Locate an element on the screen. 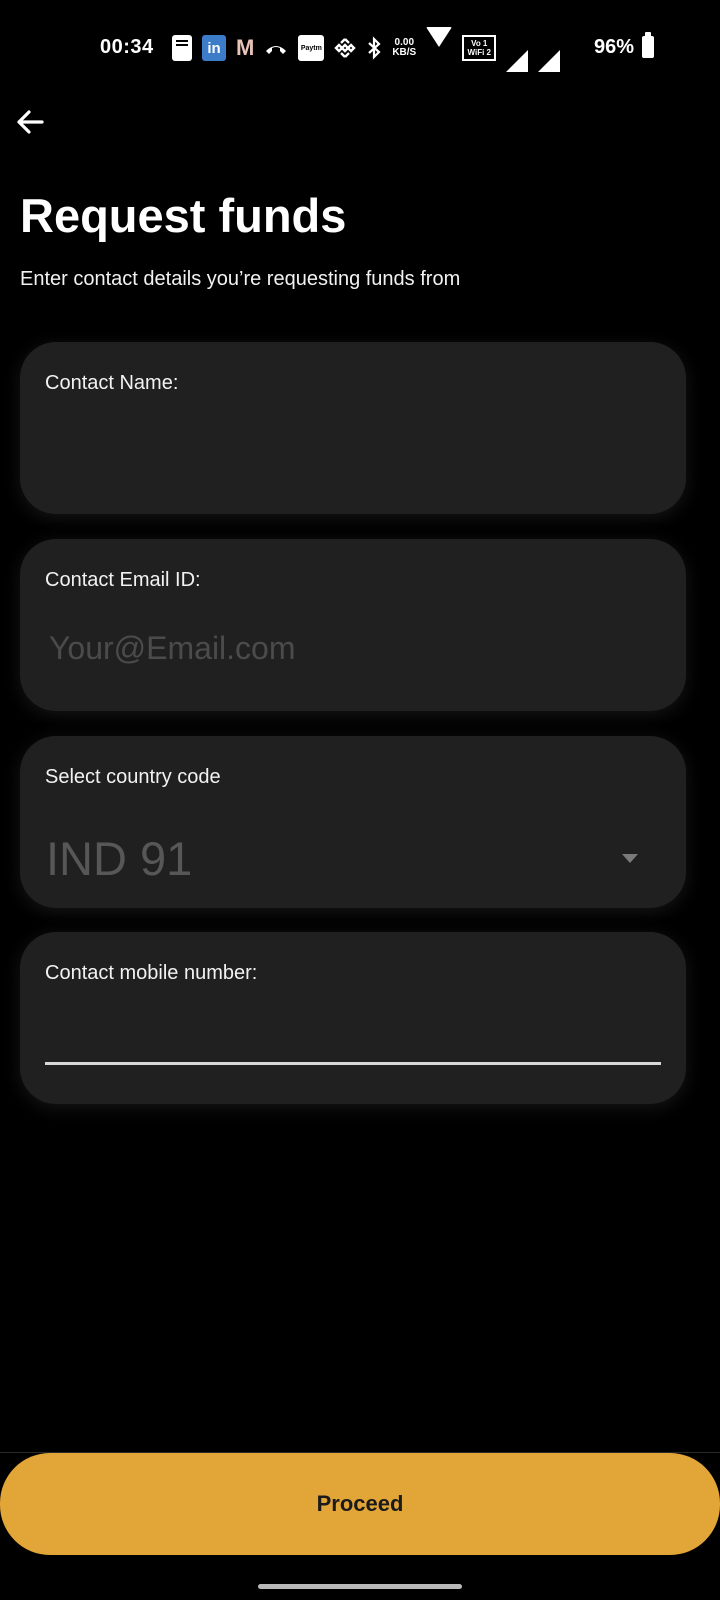 Image resolution: width=720 pixels, height=1600 pixels. contact-mobile-input is located at coordinates (344, 1025).